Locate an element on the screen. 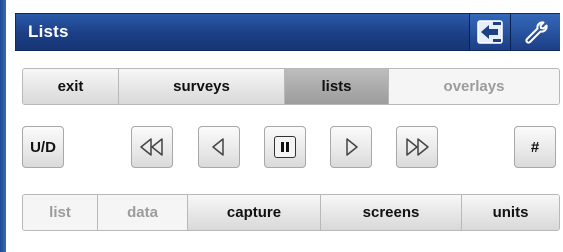 This screenshot has height=252, width=563. tab-units: units is located at coordinates (510, 212).